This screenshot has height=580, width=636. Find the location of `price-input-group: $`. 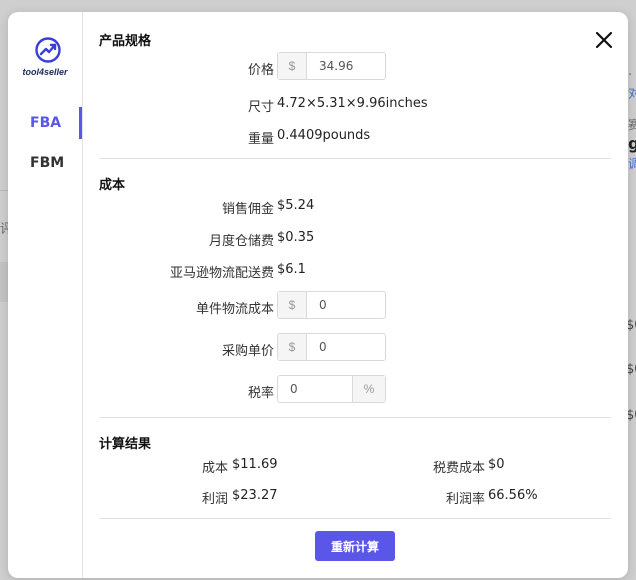

price-input-group: $ is located at coordinates (331, 66).